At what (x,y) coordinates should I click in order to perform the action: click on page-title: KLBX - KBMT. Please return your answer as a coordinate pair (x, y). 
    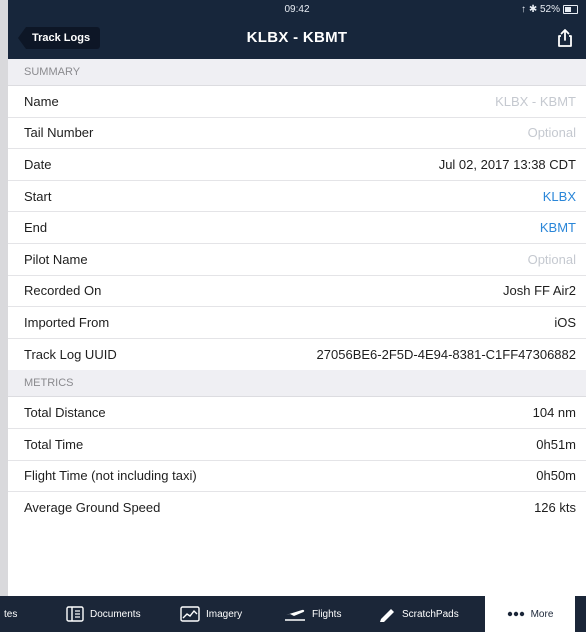
    Looking at the image, I should click on (297, 37).